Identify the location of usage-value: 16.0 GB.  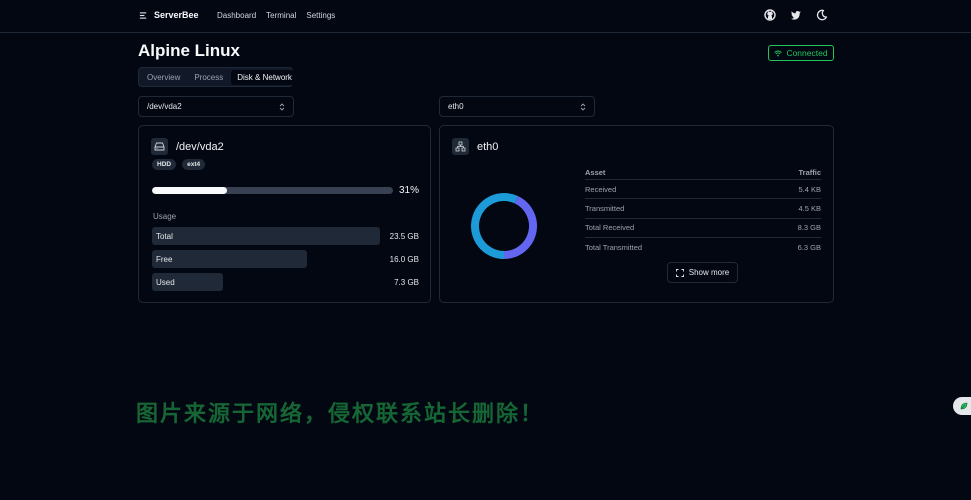
(404, 259).